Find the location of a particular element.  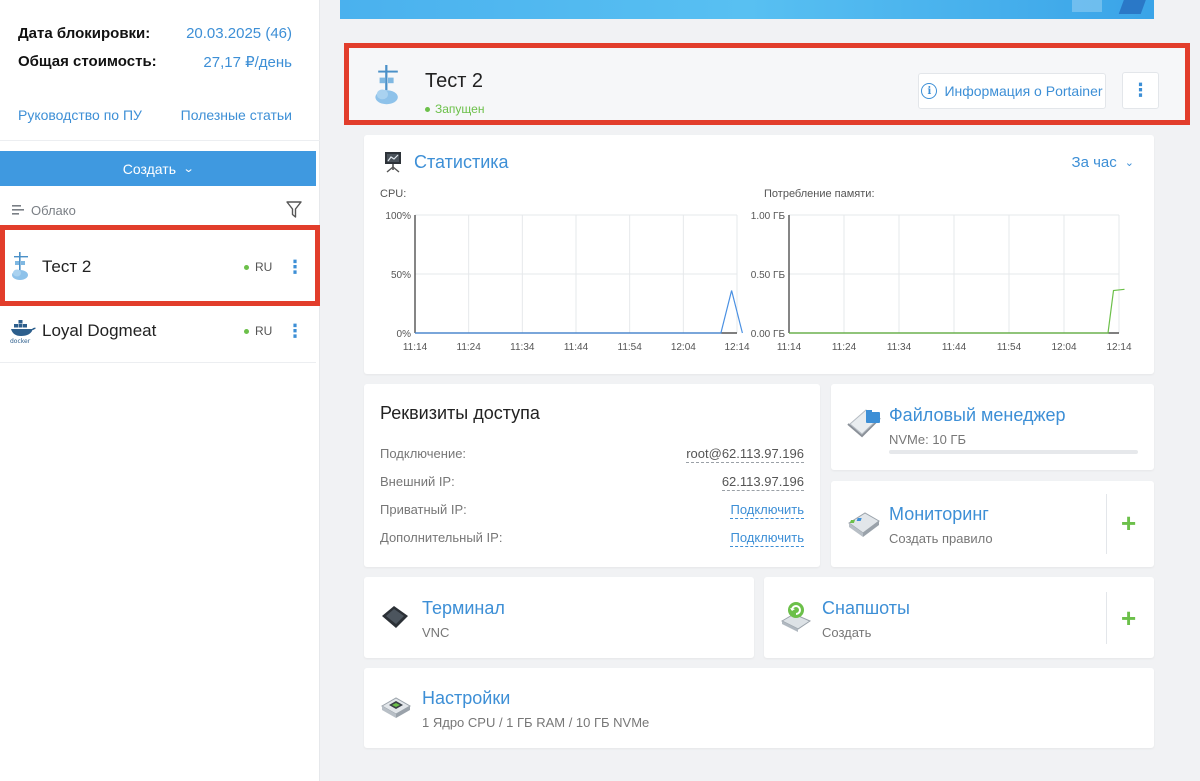

docker-text: docker is located at coordinates (20, 341).